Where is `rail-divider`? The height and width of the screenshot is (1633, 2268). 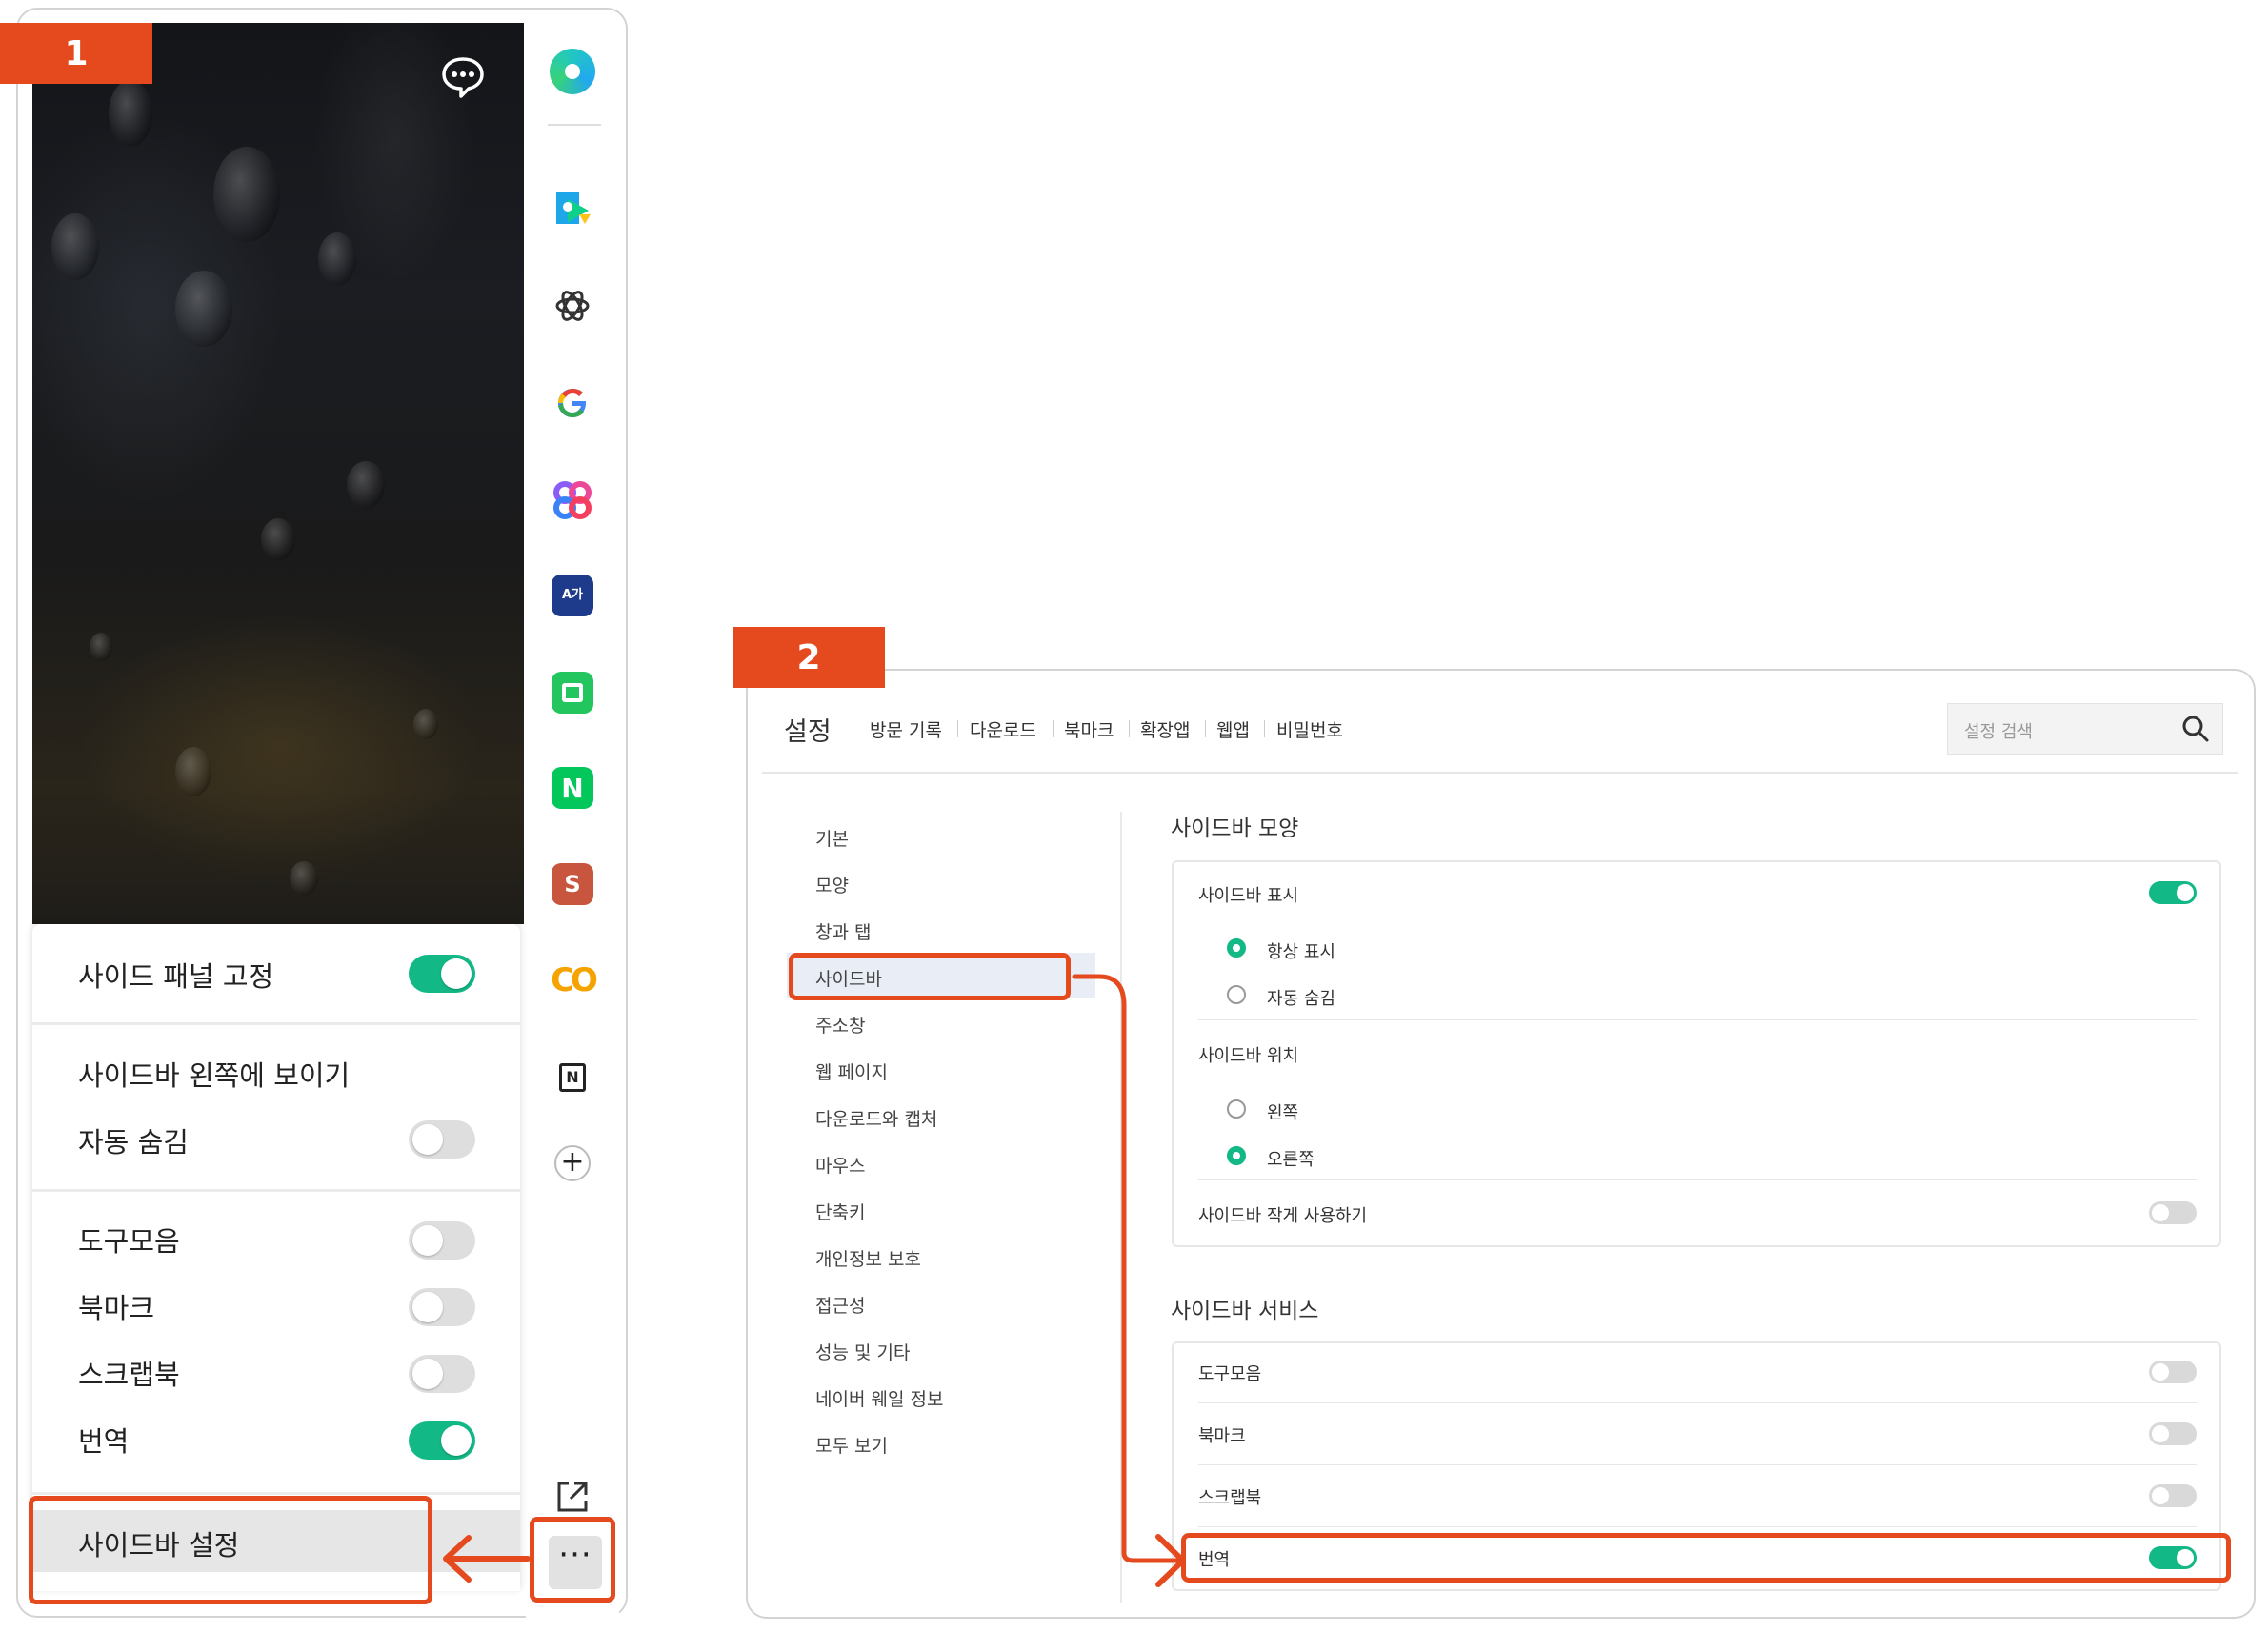
rail-divider is located at coordinates (574, 125).